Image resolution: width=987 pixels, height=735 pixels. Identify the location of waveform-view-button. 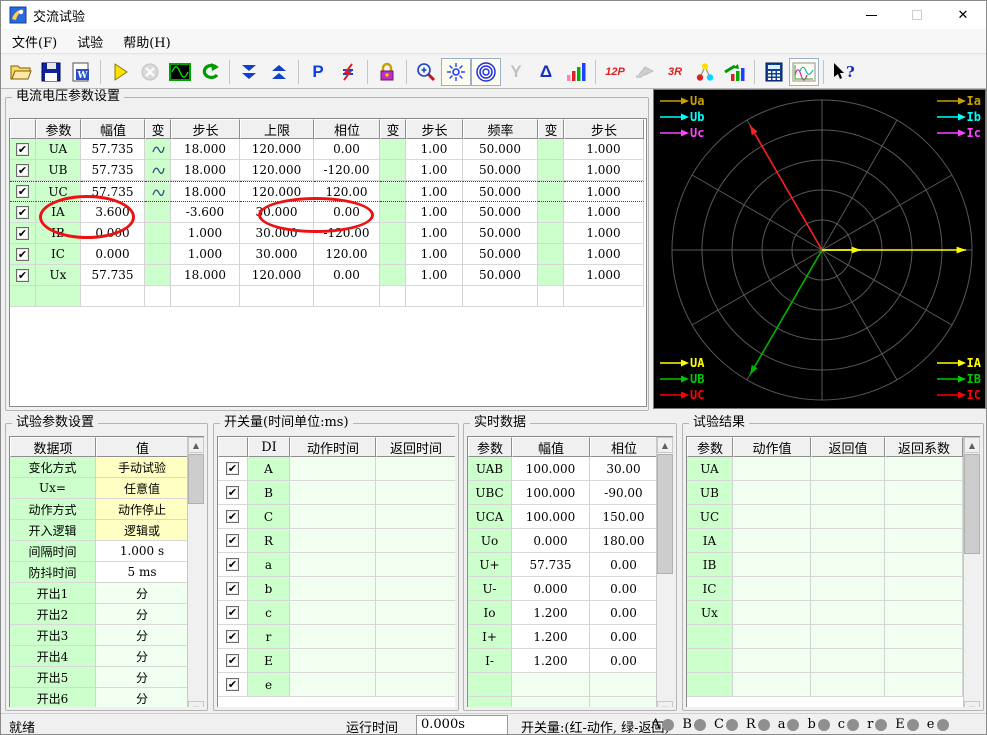
(180, 72).